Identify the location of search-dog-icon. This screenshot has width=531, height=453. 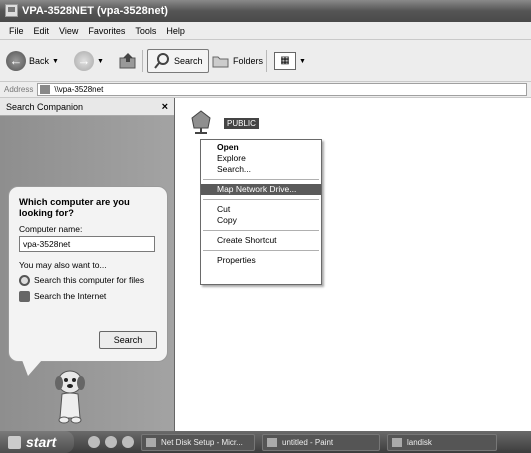
(70, 397).